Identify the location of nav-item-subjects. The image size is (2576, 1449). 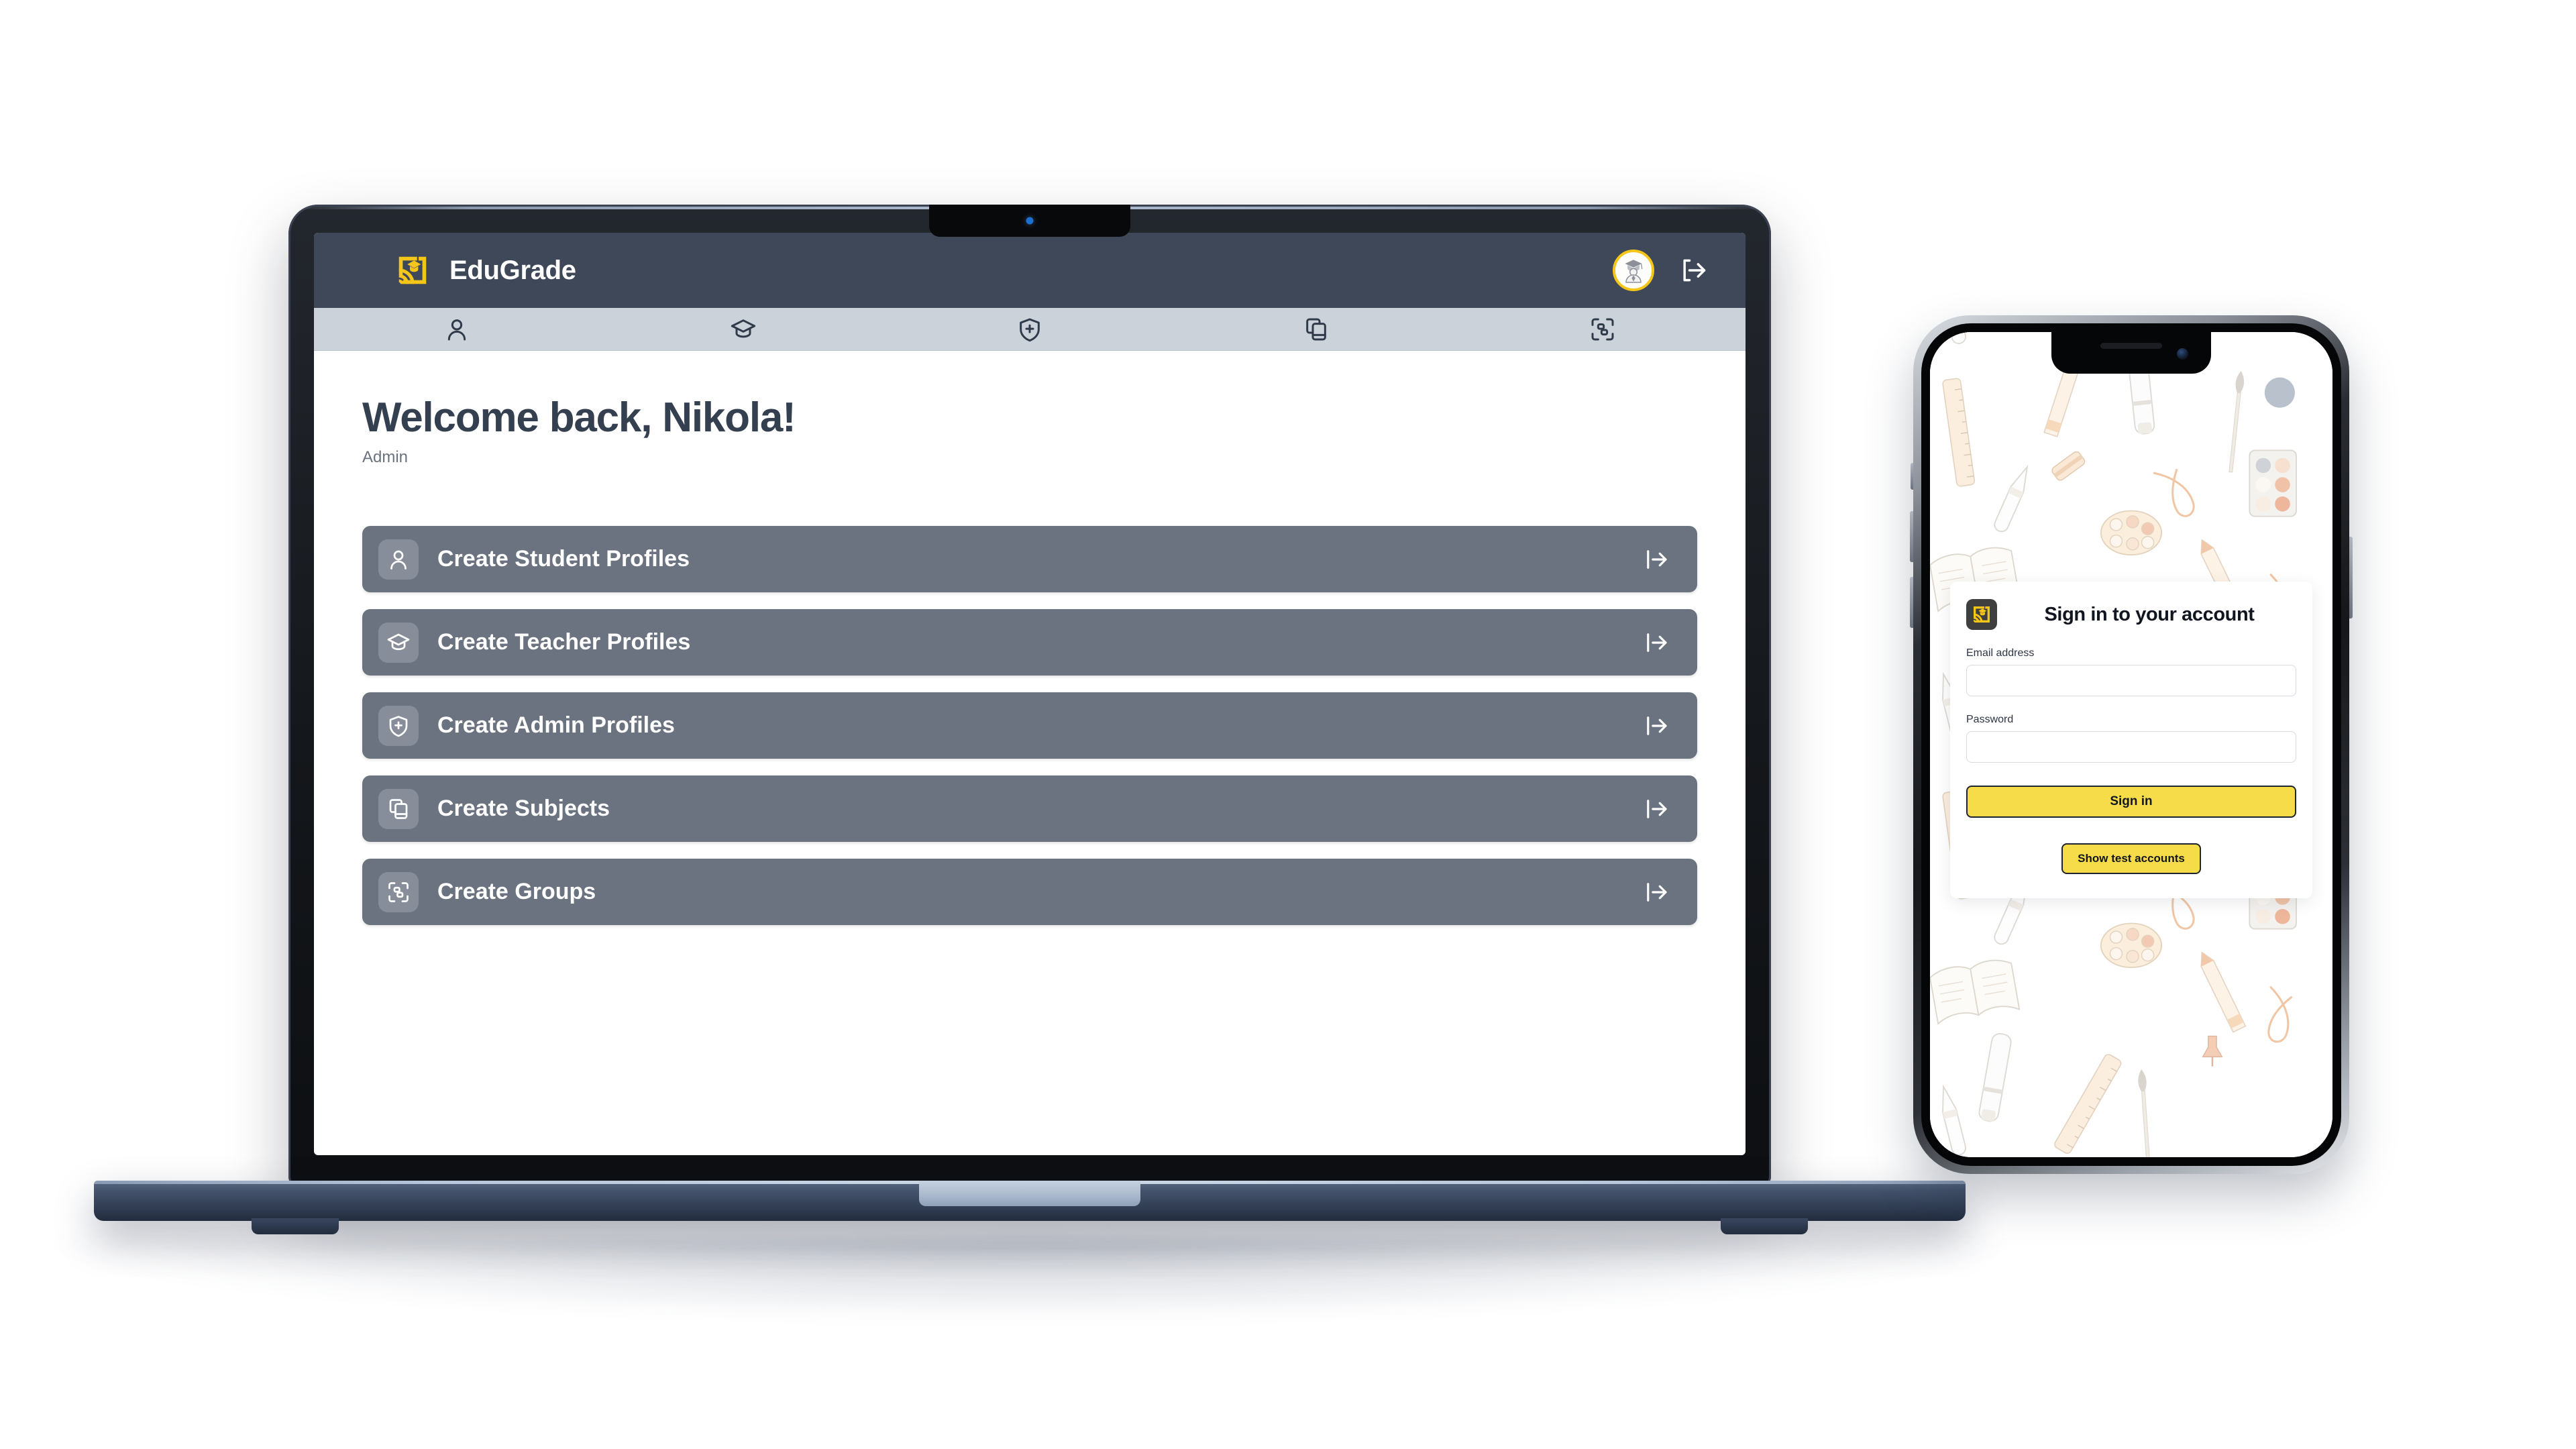
(1316, 329).